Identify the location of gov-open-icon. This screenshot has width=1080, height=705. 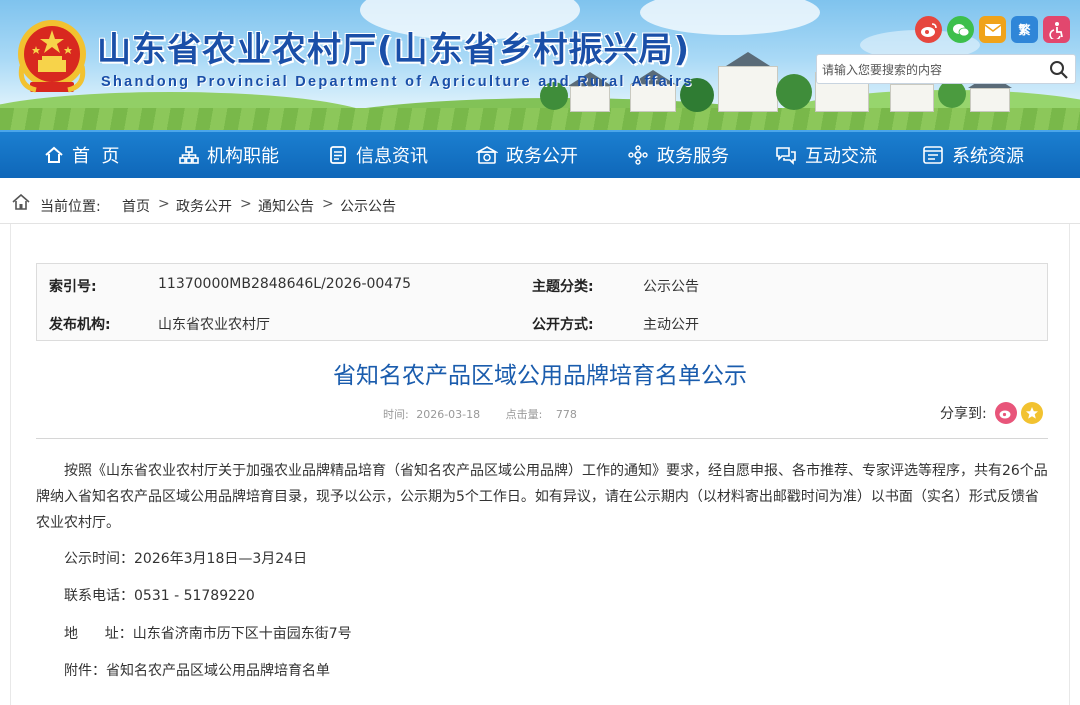
(487, 155).